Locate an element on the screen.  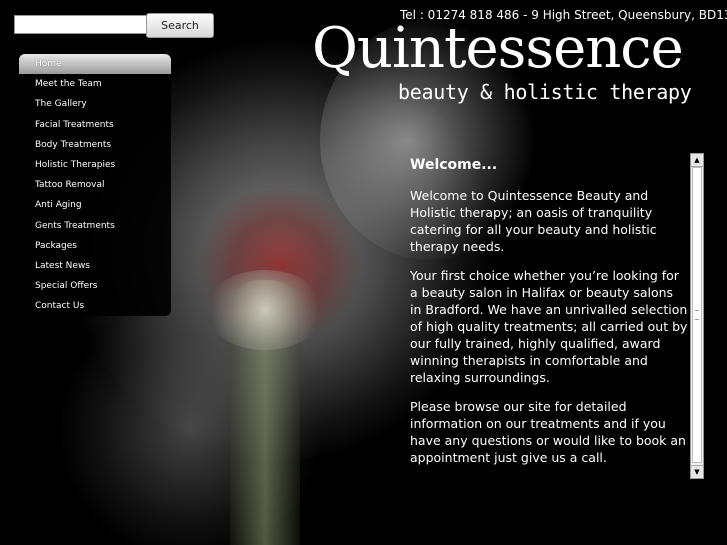
scroll-thumb is located at coordinates (697, 315).